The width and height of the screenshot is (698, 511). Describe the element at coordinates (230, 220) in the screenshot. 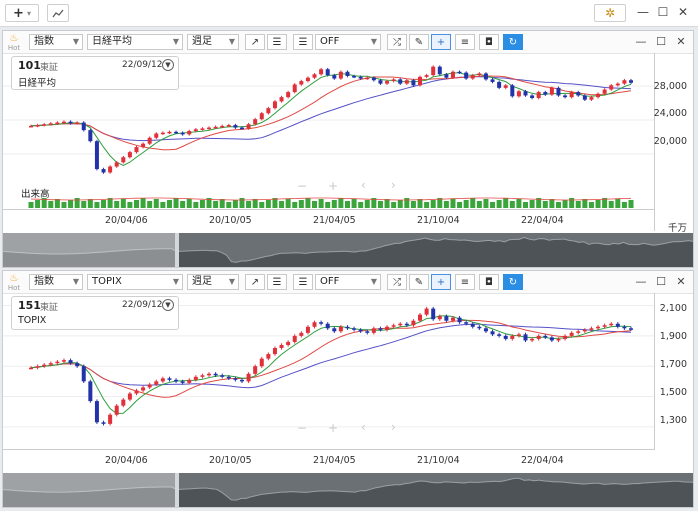

I see `x-tick-label: 20/10/05` at that location.